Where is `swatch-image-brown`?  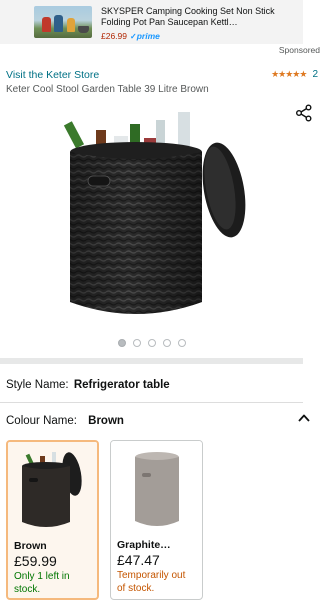 swatch-image-brown is located at coordinates (52, 489).